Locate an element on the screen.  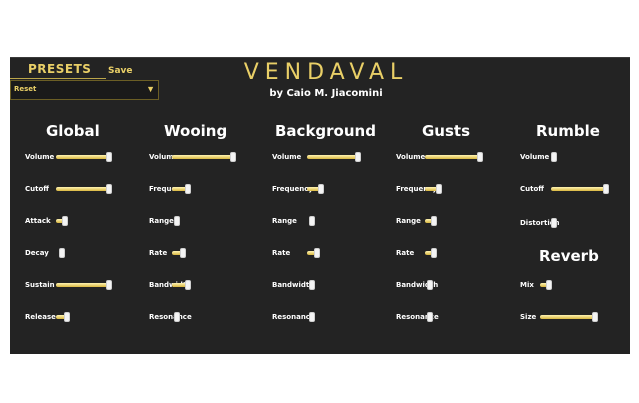
background-resonance-slider is located at coordinates (334, 317).